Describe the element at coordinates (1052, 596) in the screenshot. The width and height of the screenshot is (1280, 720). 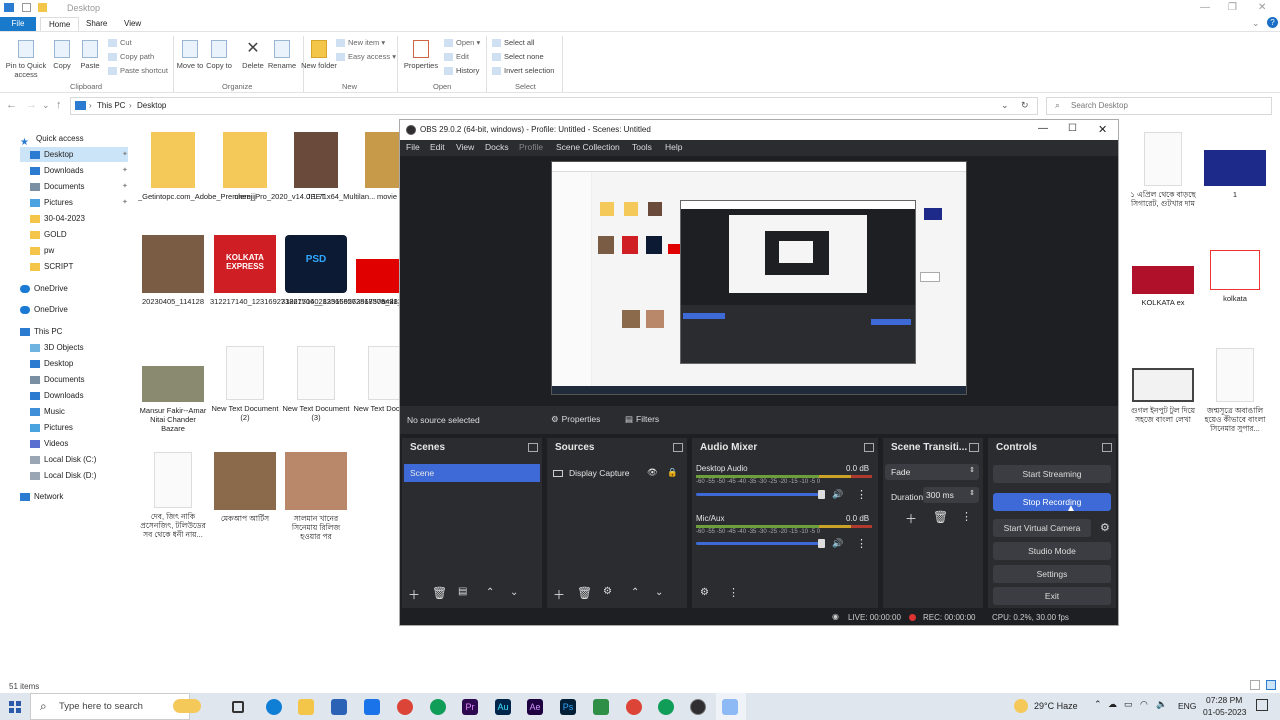
I see `exit-button: Exit` at that location.